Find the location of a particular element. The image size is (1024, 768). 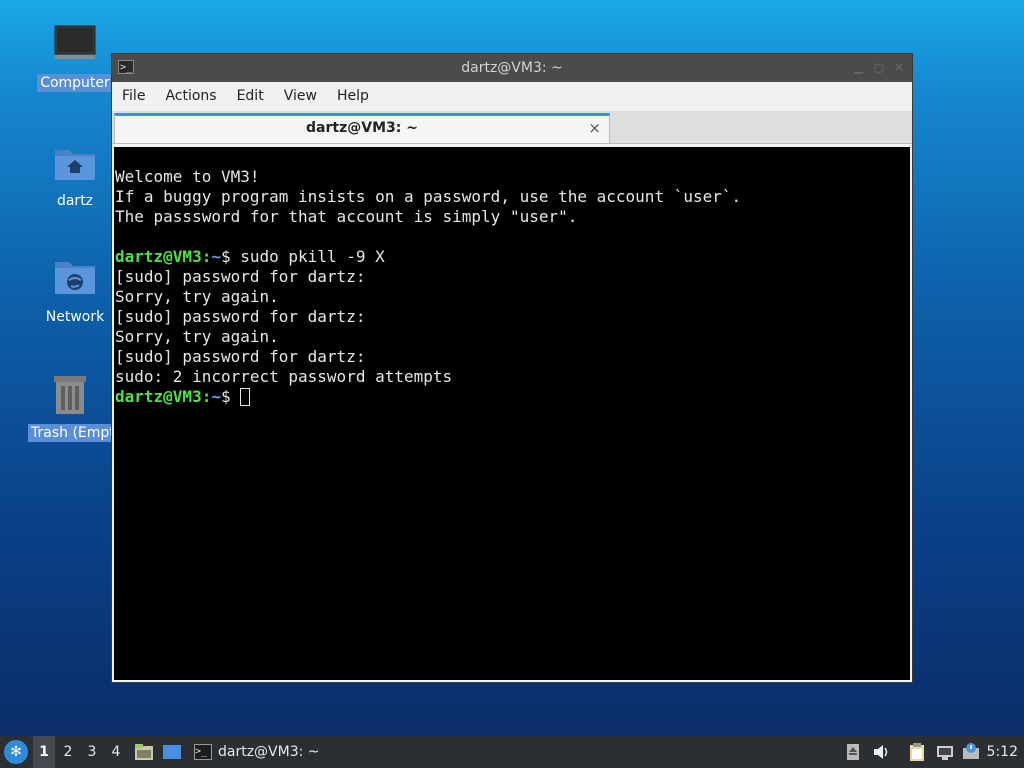

desktop-icon-home: dartz is located at coordinates (75, 175).